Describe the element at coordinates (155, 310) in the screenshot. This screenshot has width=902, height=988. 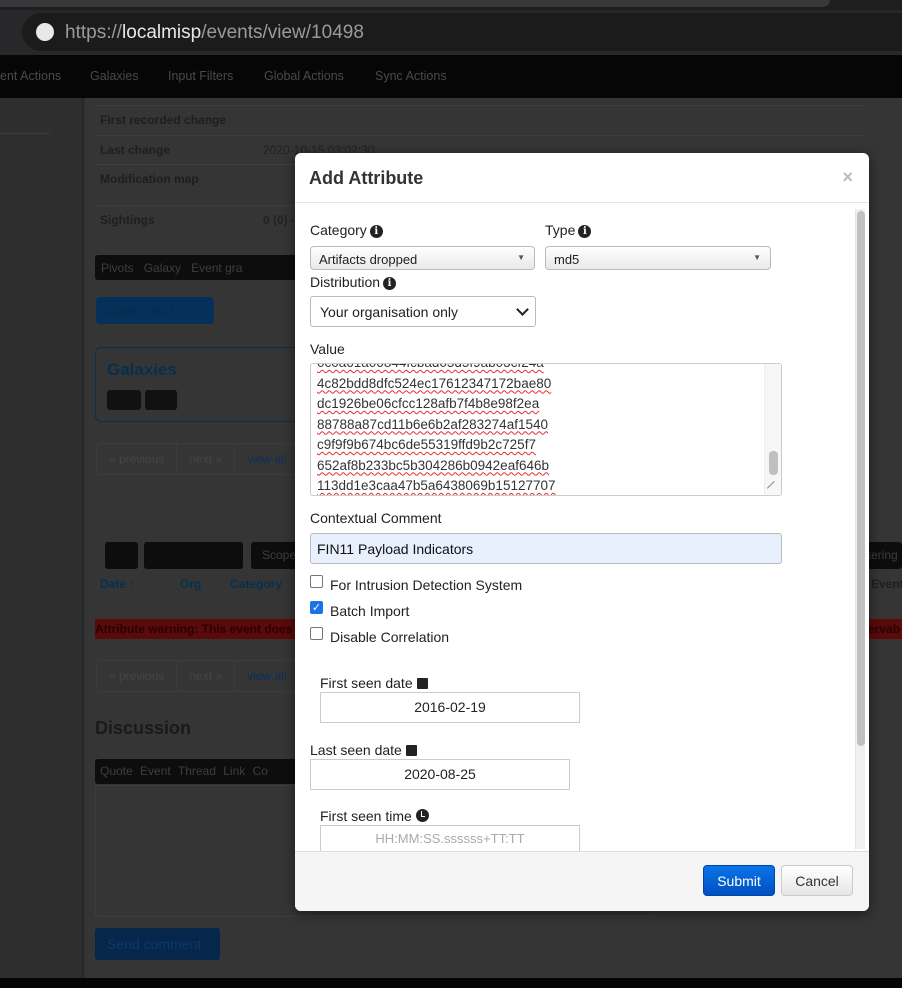
I see `pivot-tag: 10498: FIN11` at that location.